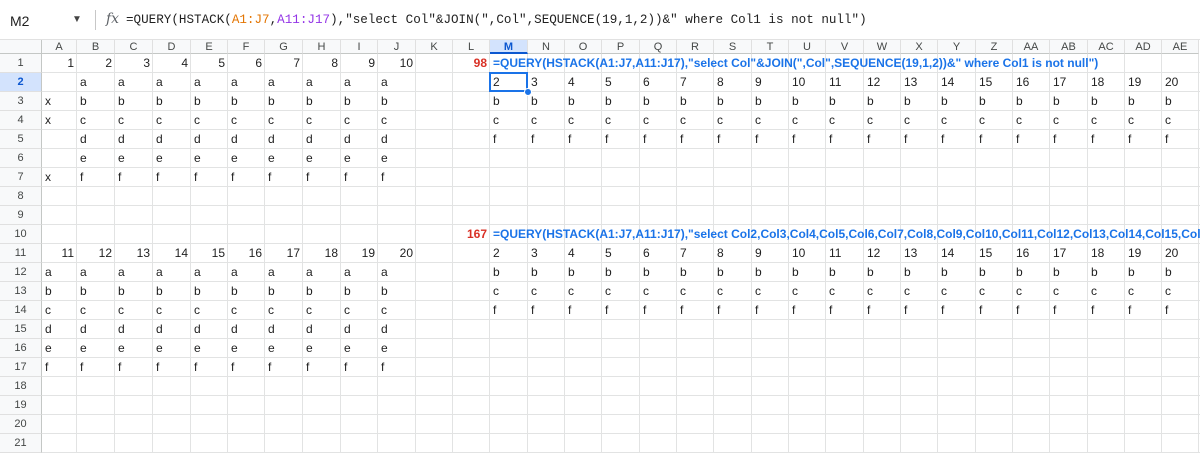 This screenshot has width=1200, height=453. I want to click on column-header-x: X, so click(919, 47).